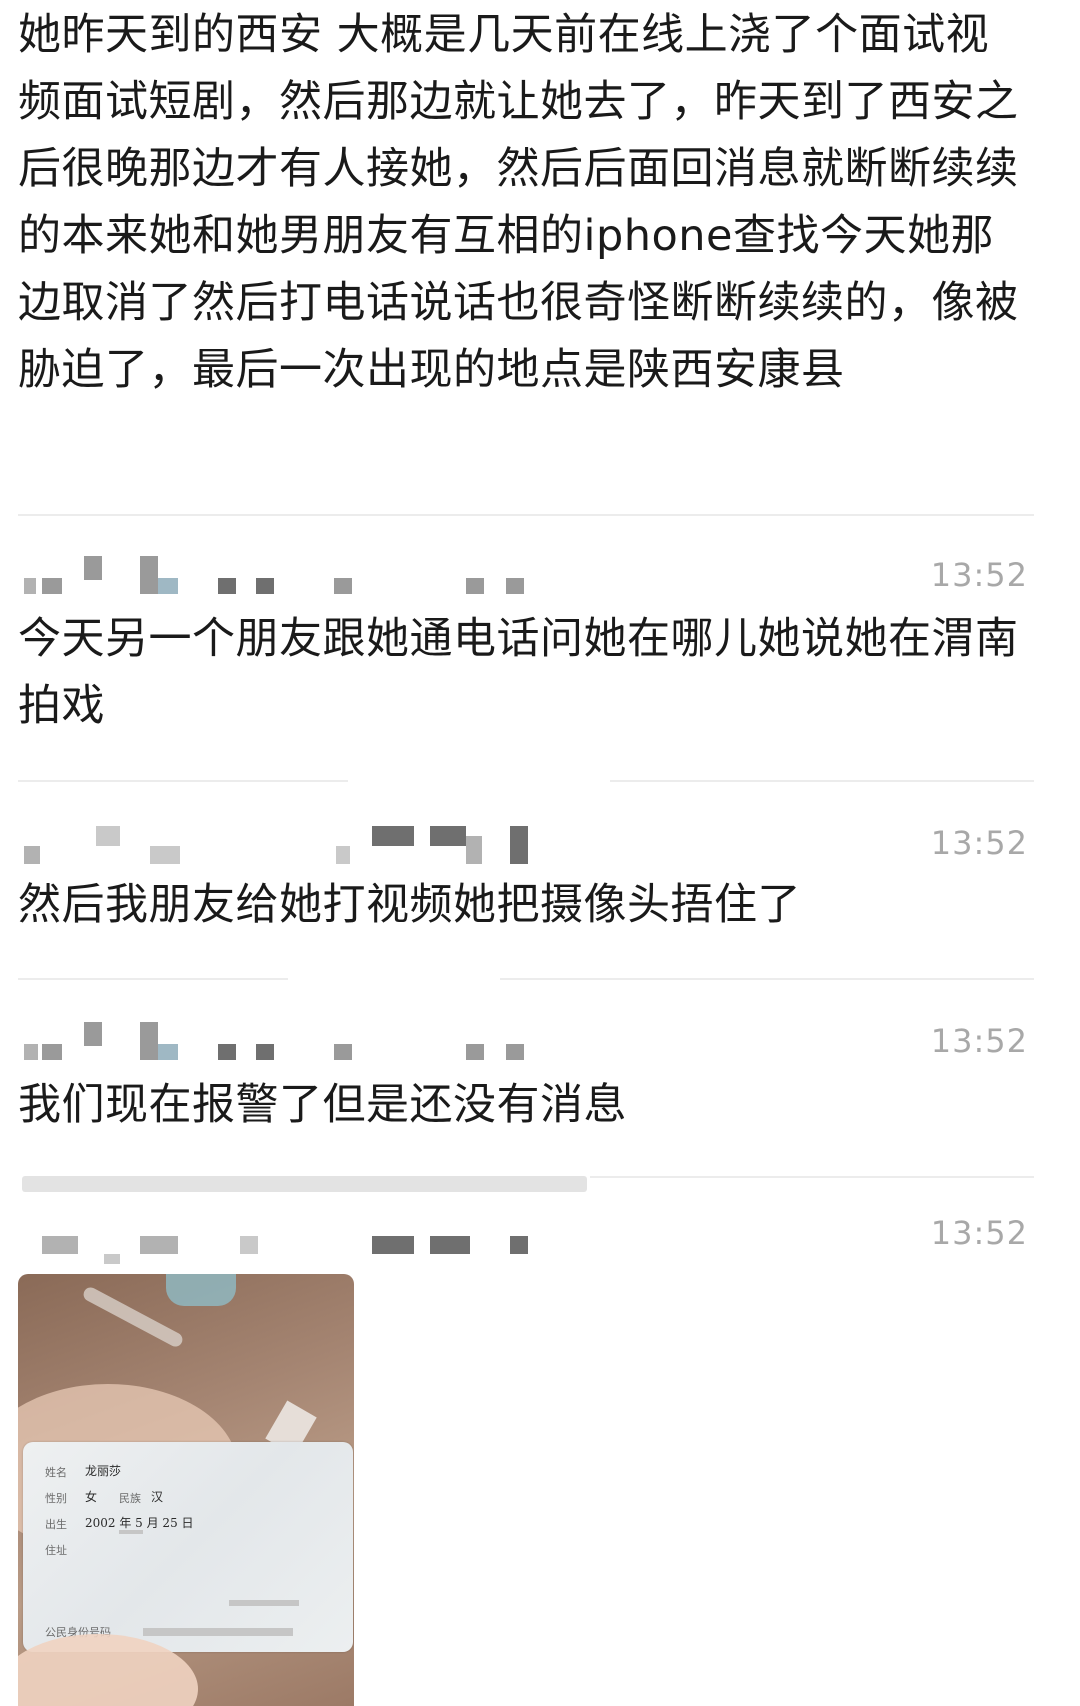  What do you see at coordinates (266, 1528) in the screenshot?
I see `portrait` at bounding box center [266, 1528].